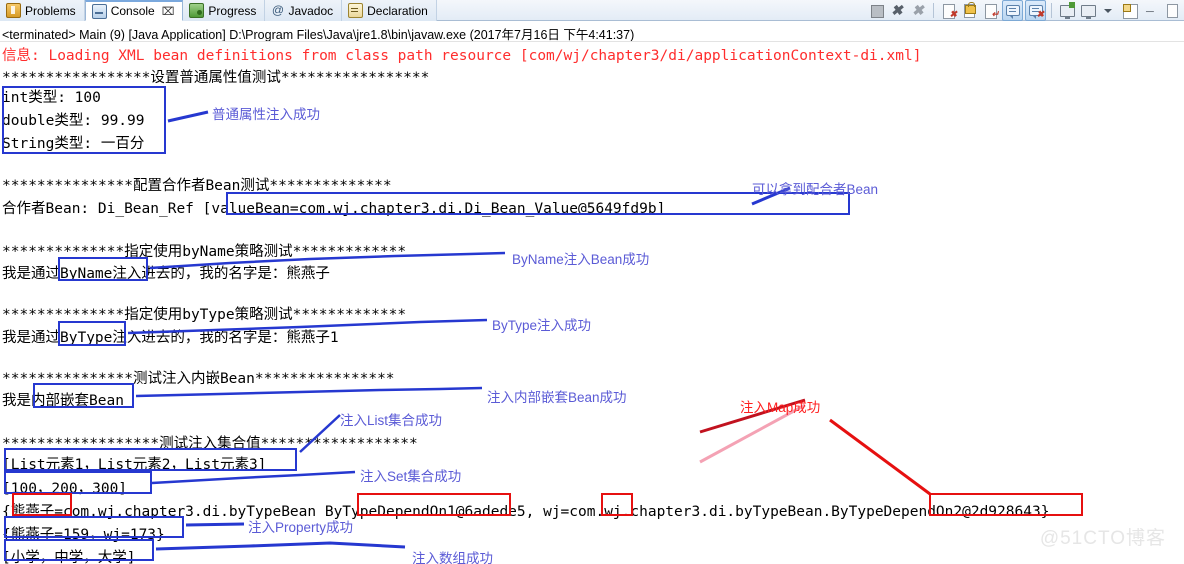 This screenshot has width=1184, height=564. What do you see at coordinates (1035, 10) in the screenshot?
I see `show-console-when-stderr-button: ✖` at bounding box center [1035, 10].